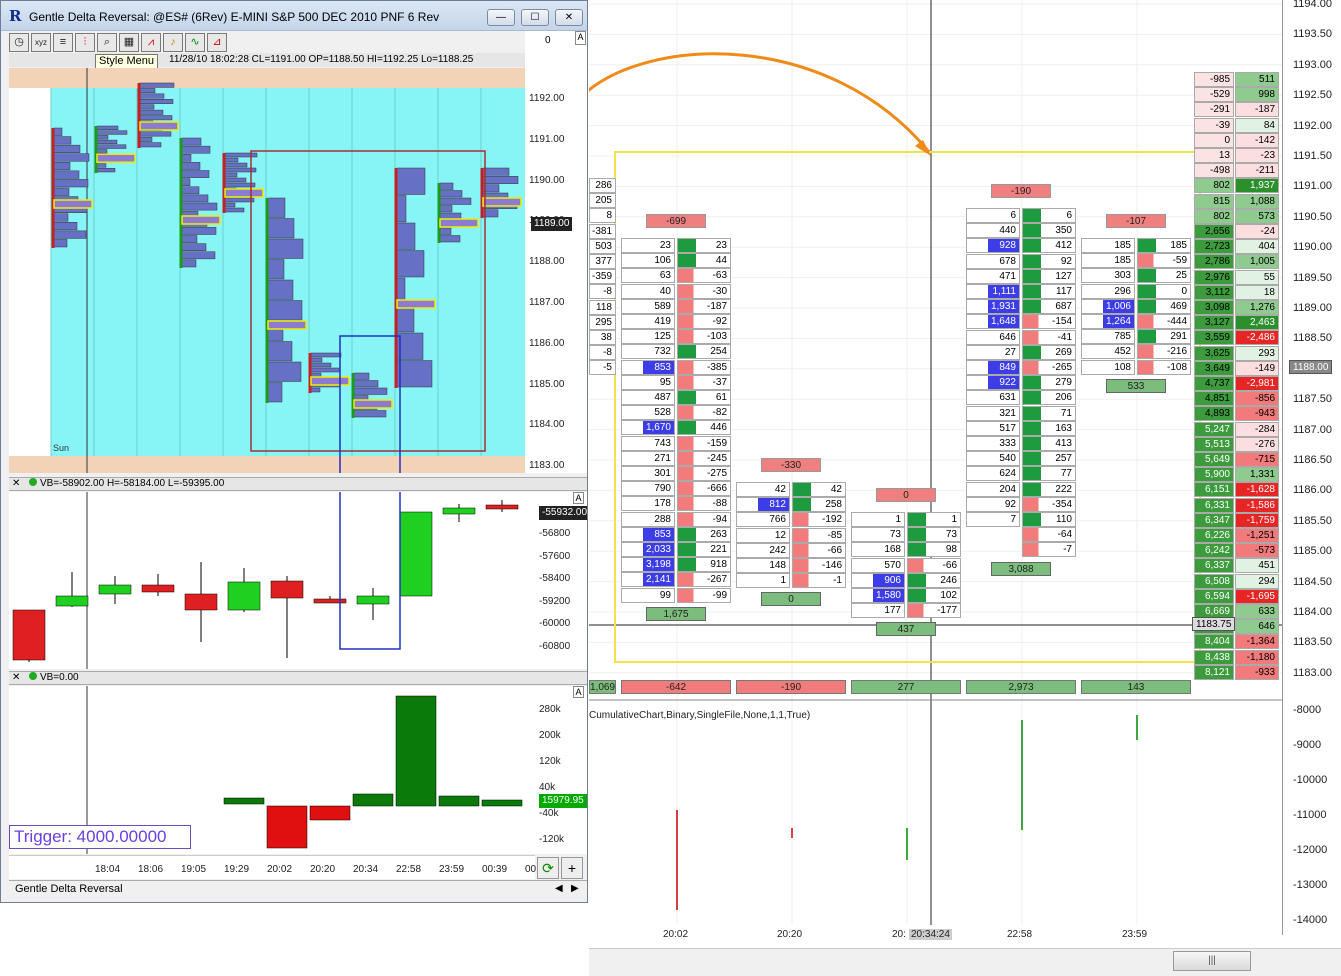  What do you see at coordinates (550, 761) in the screenshot?
I see `pane3-axis-label: 120k` at bounding box center [550, 761].